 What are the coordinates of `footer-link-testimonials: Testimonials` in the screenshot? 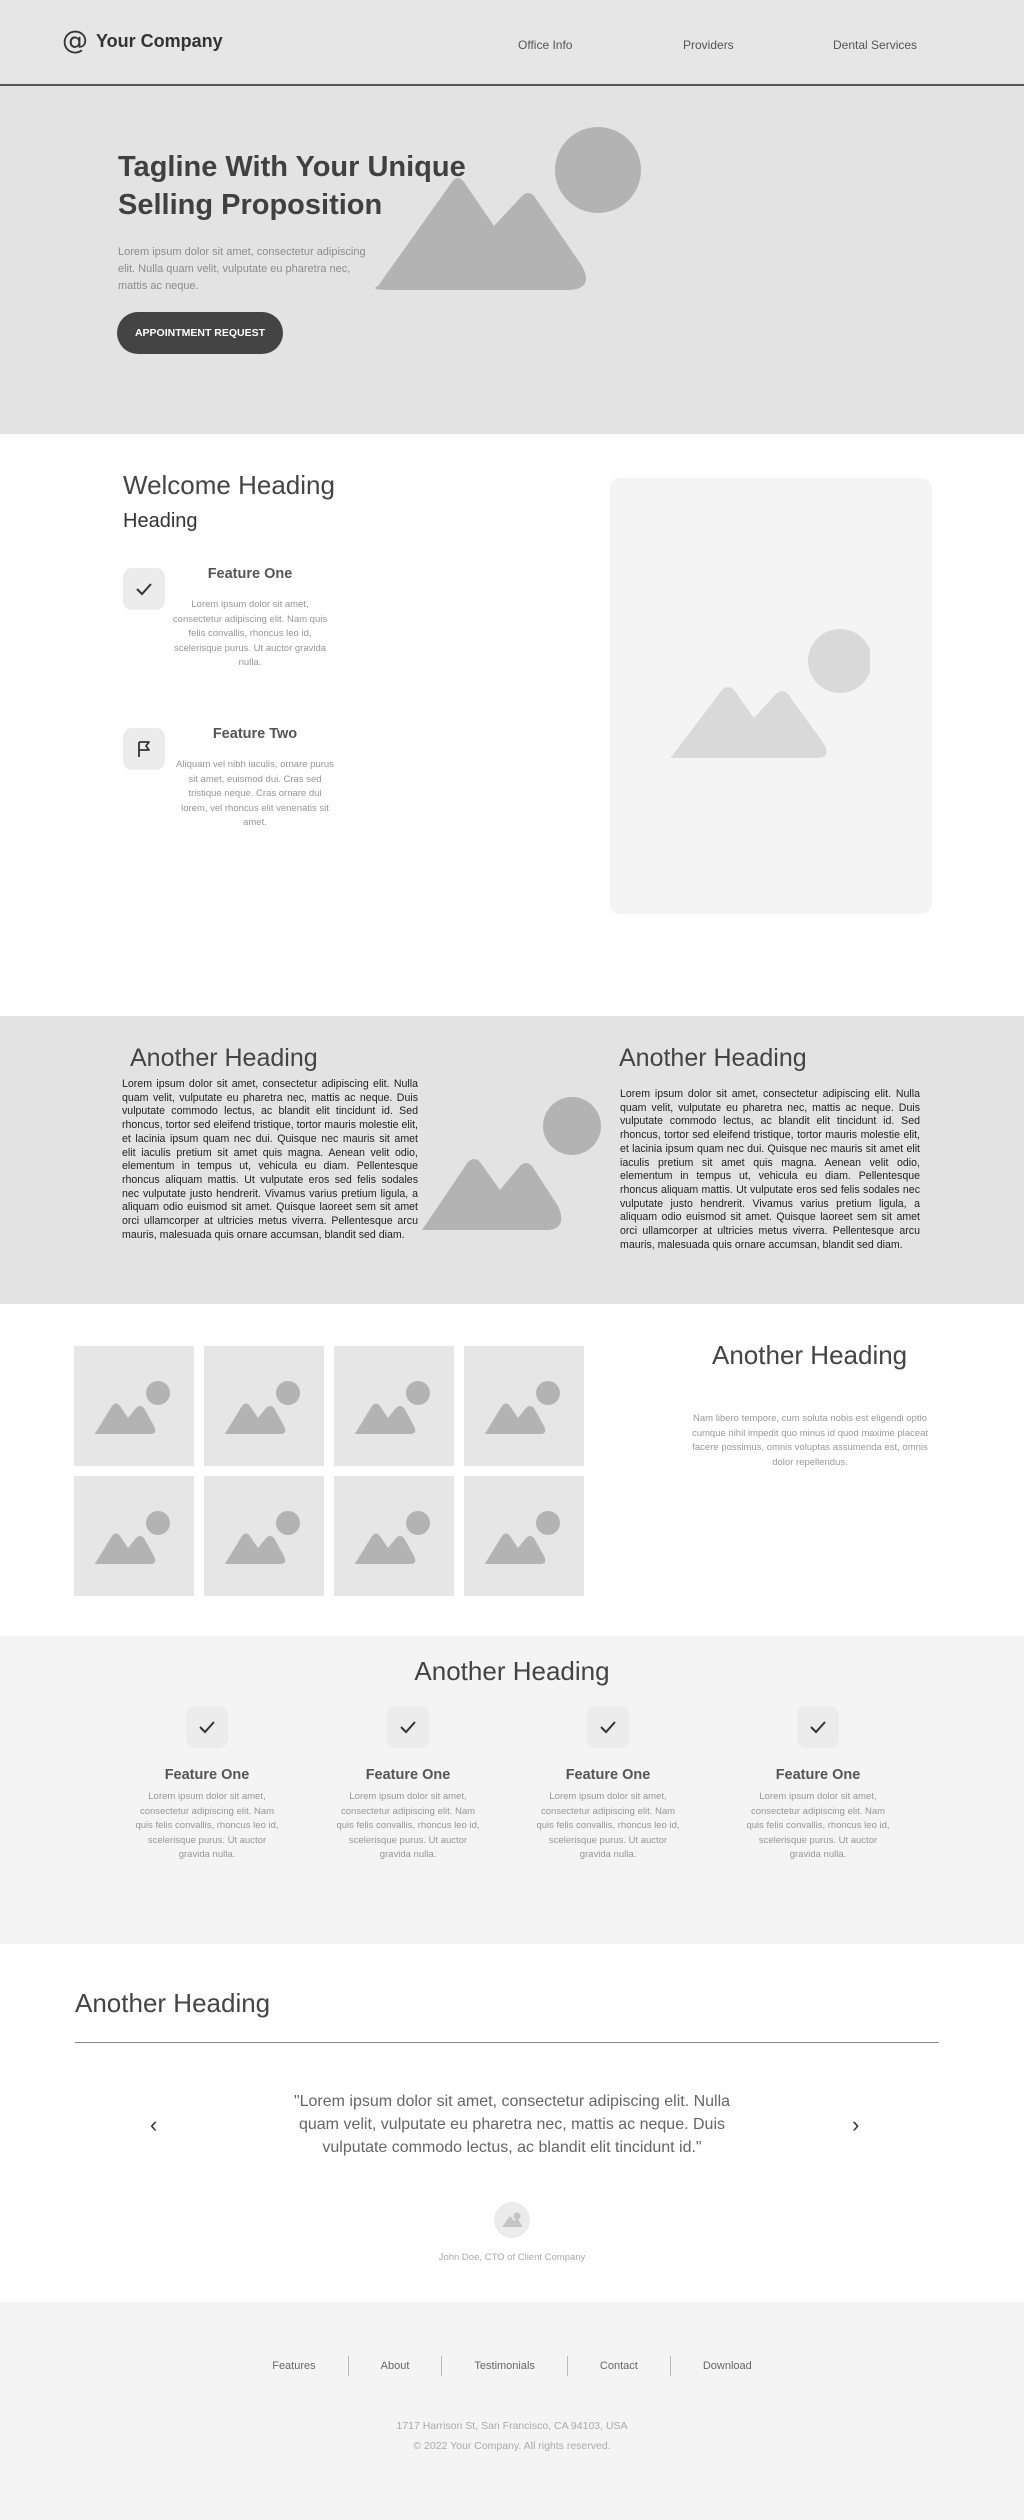 It's located at (504, 2366).